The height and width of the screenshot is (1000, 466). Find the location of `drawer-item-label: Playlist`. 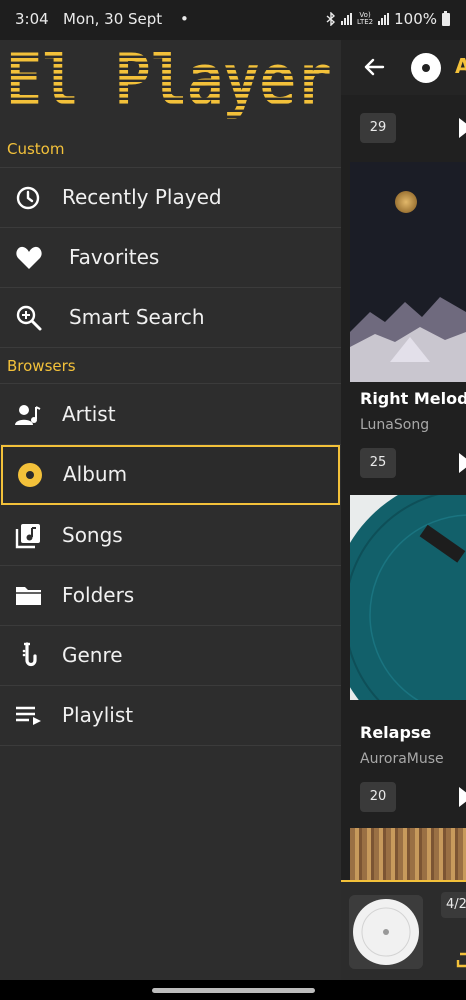

drawer-item-label: Playlist is located at coordinates (98, 715).